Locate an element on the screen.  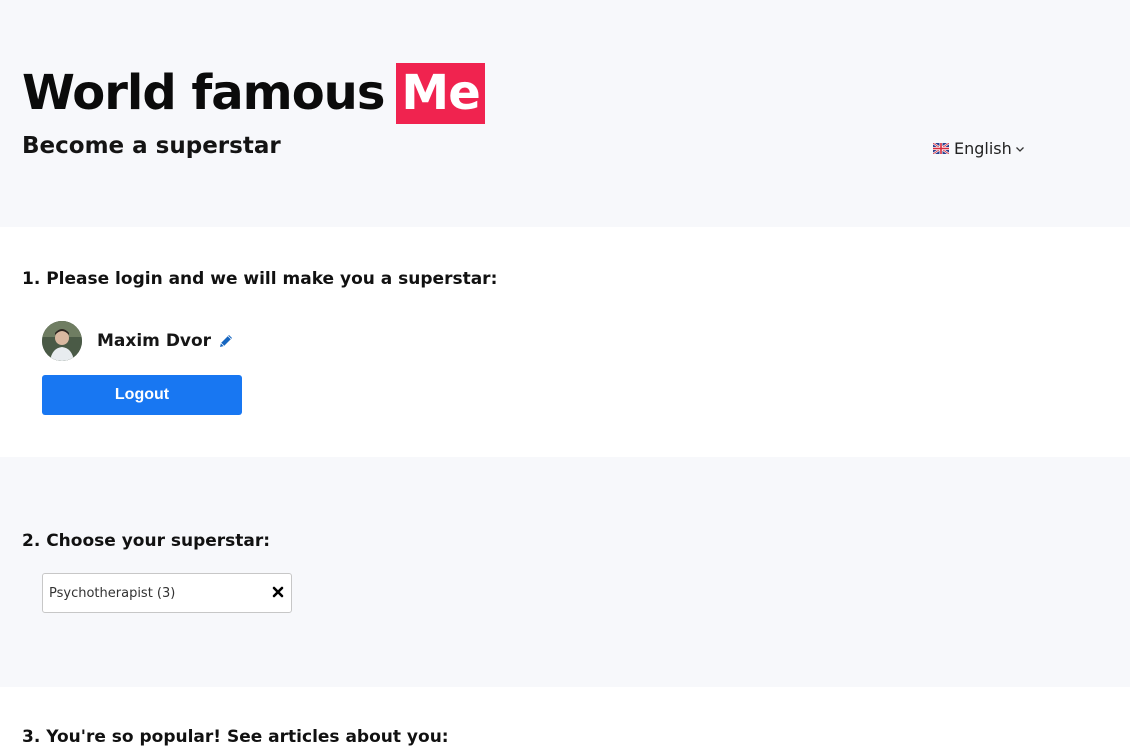
avatar is located at coordinates (62, 341).